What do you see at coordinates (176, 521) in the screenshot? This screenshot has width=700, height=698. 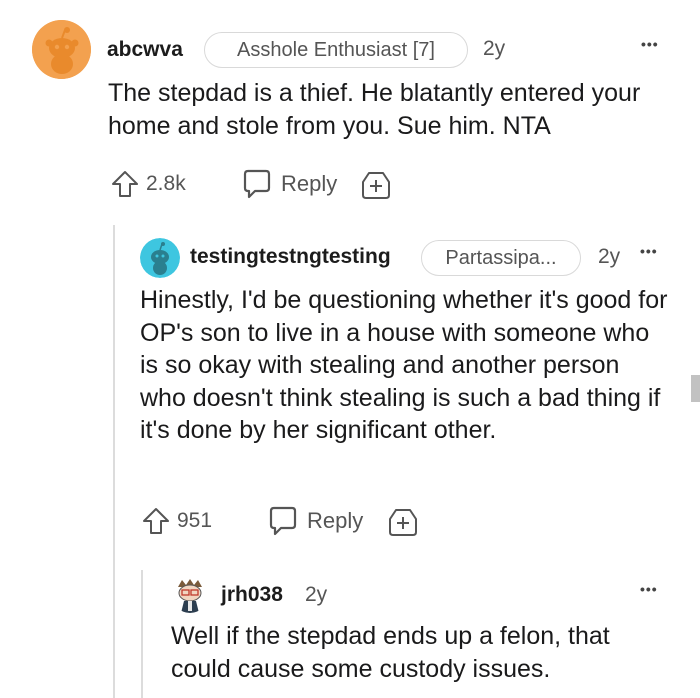 I see `upvote-button: 951` at bounding box center [176, 521].